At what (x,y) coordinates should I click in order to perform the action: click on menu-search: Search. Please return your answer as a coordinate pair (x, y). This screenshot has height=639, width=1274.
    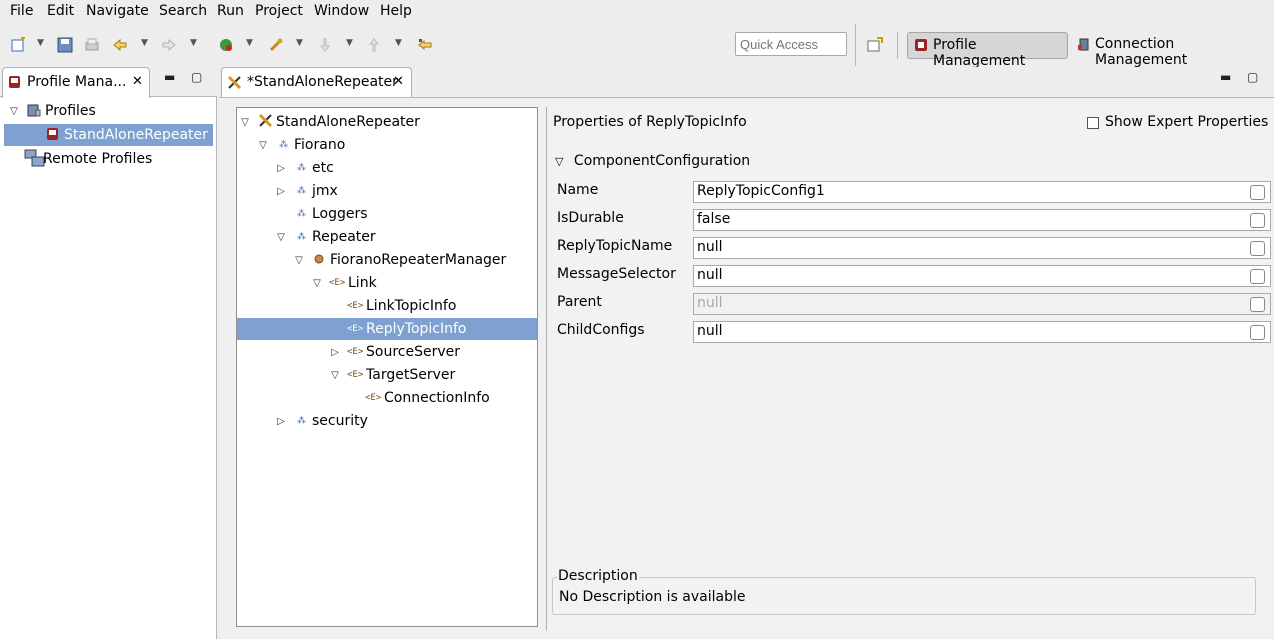
    Looking at the image, I should click on (183, 11).